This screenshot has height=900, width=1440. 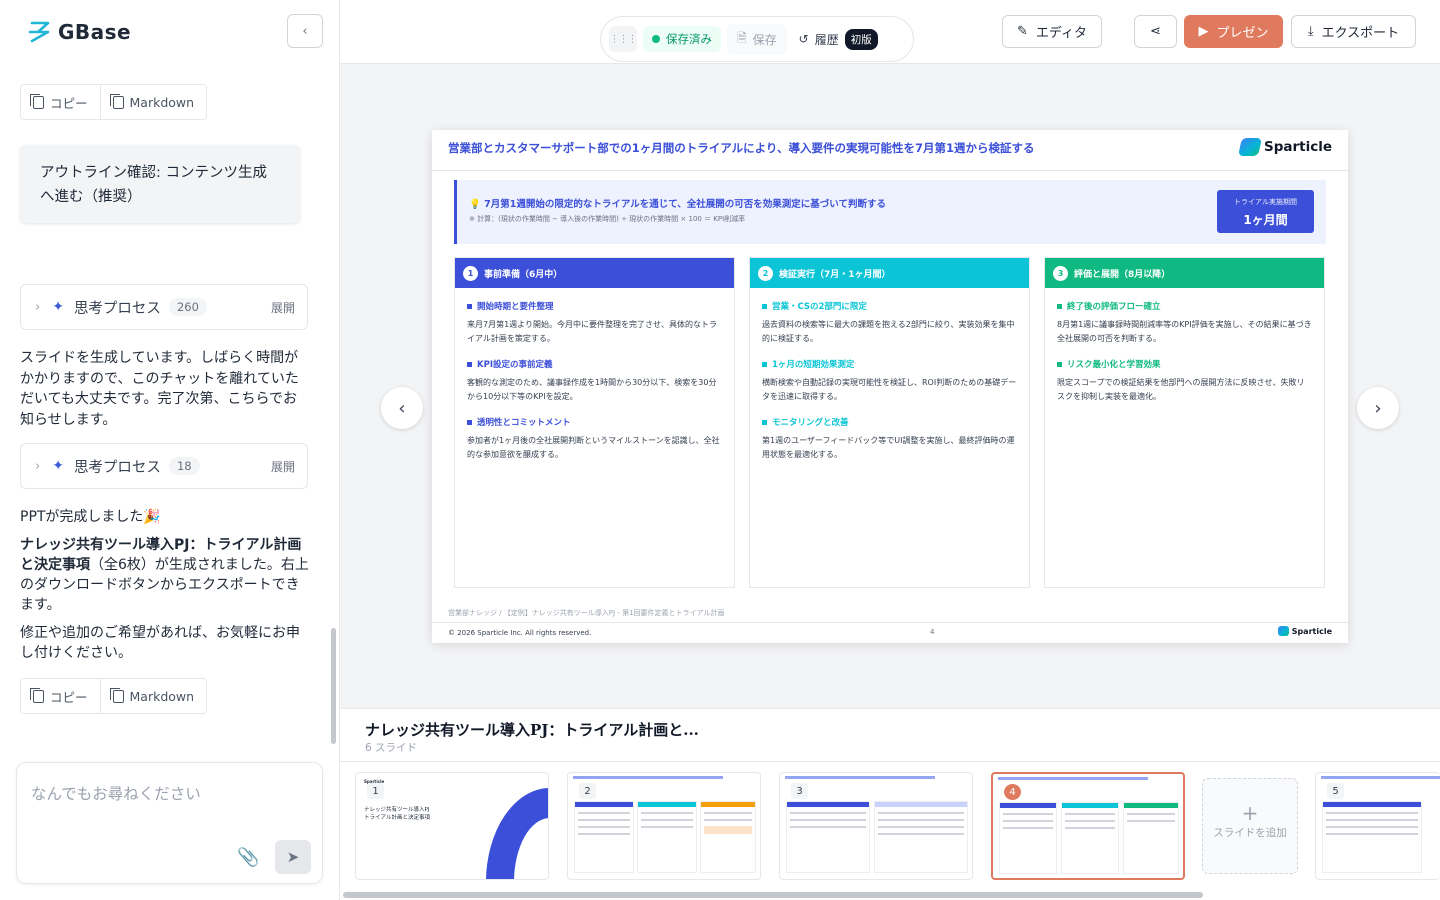 What do you see at coordinates (375, 791) in the screenshot?
I see `thumb-number: 1` at bounding box center [375, 791].